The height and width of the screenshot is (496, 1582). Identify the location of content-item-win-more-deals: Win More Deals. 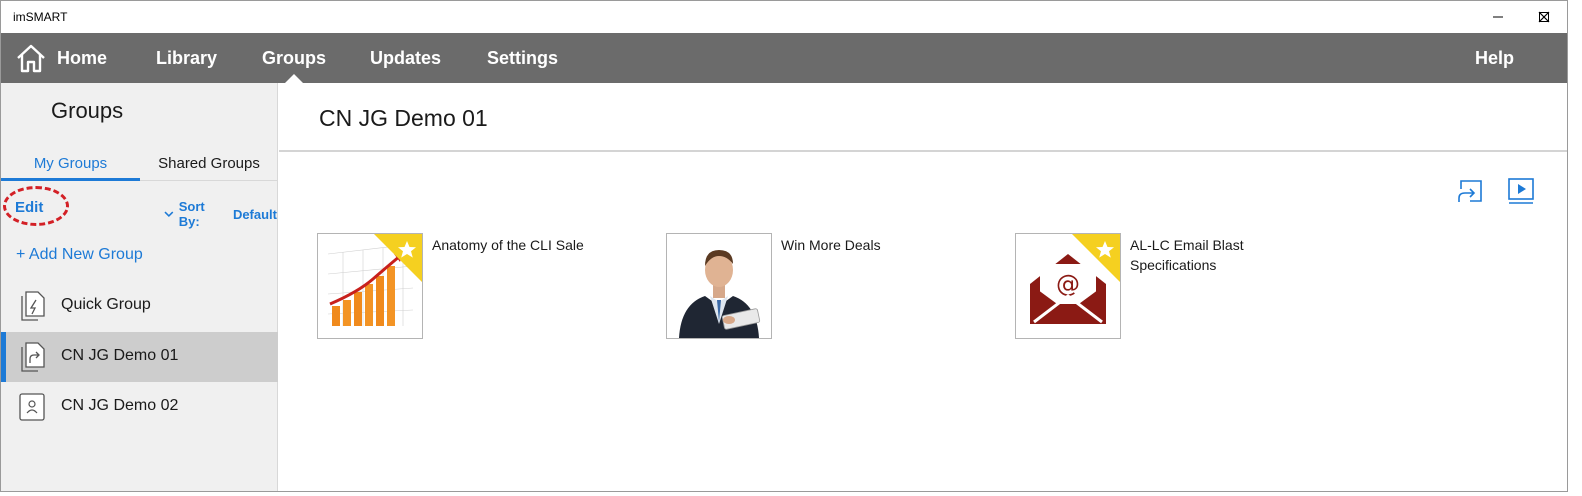
(816, 286).